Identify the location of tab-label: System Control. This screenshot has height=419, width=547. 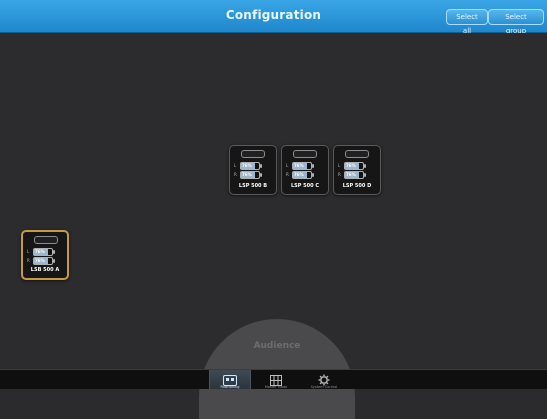
(324, 387).